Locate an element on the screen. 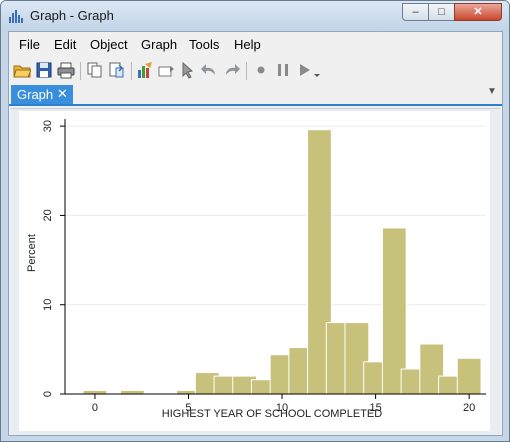 The image size is (510, 442). pointer-icon is located at coordinates (188, 70).